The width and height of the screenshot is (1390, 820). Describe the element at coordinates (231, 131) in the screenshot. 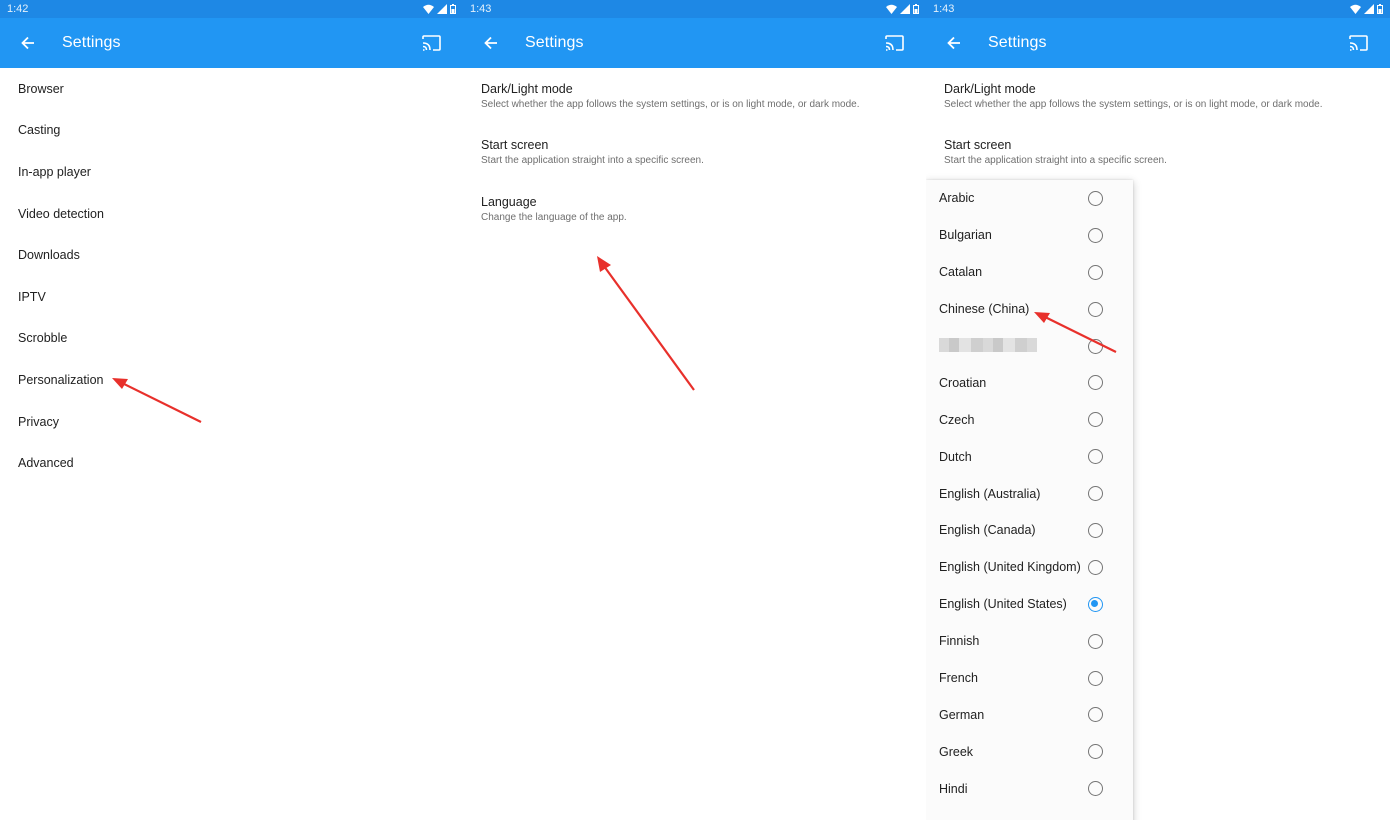

I see `menu-item-casting: Casting` at that location.